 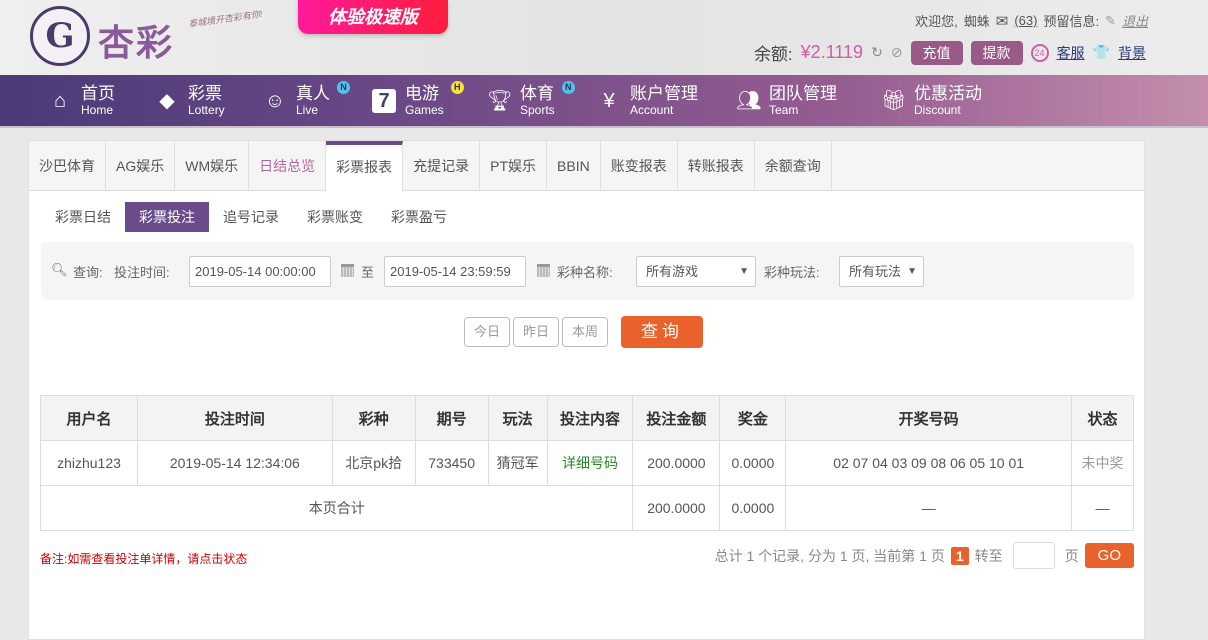 I want to click on goto-label: 转至, so click(x=988, y=555).